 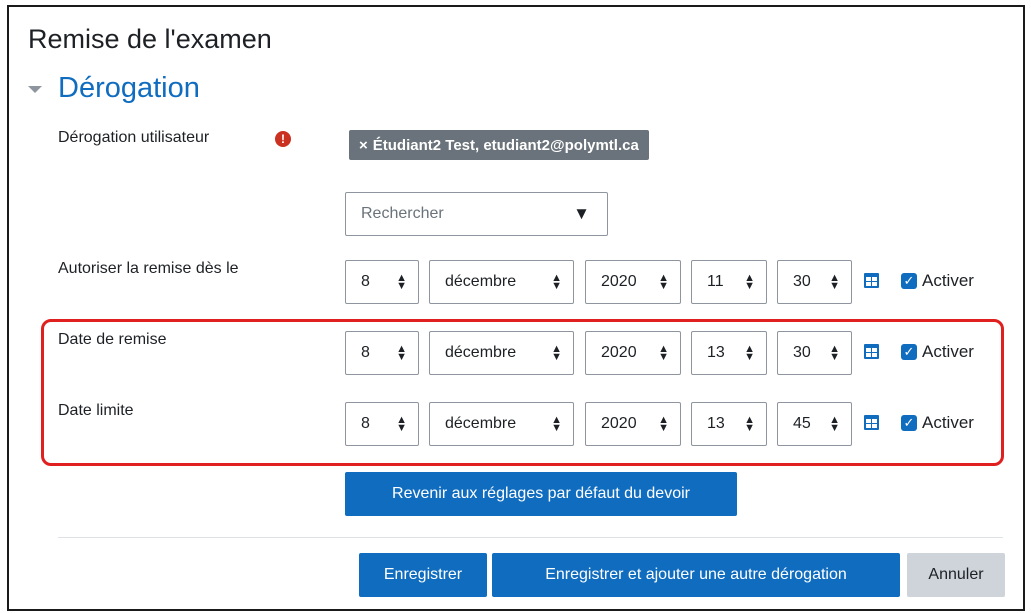 I want to click on due-date-label: Date de remise, so click(x=112, y=339).